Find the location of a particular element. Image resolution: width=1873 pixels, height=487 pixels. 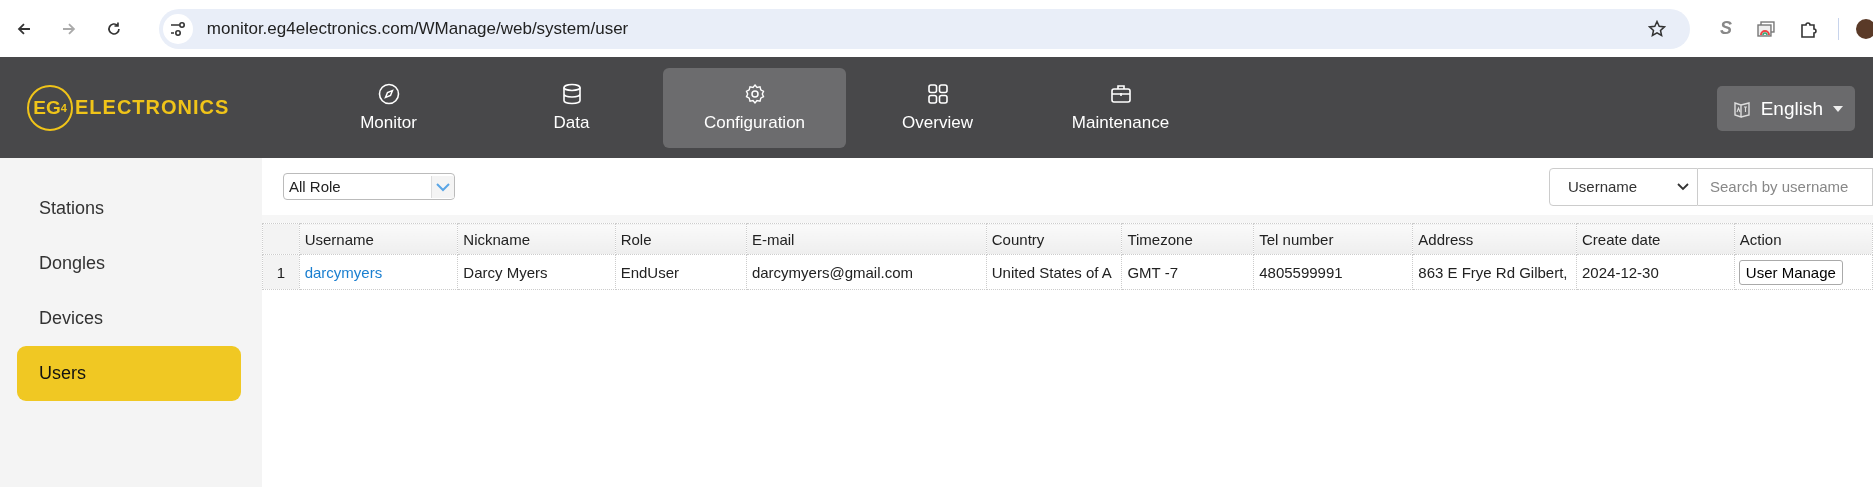

nav-tab: Maintenance is located at coordinates (1120, 107).